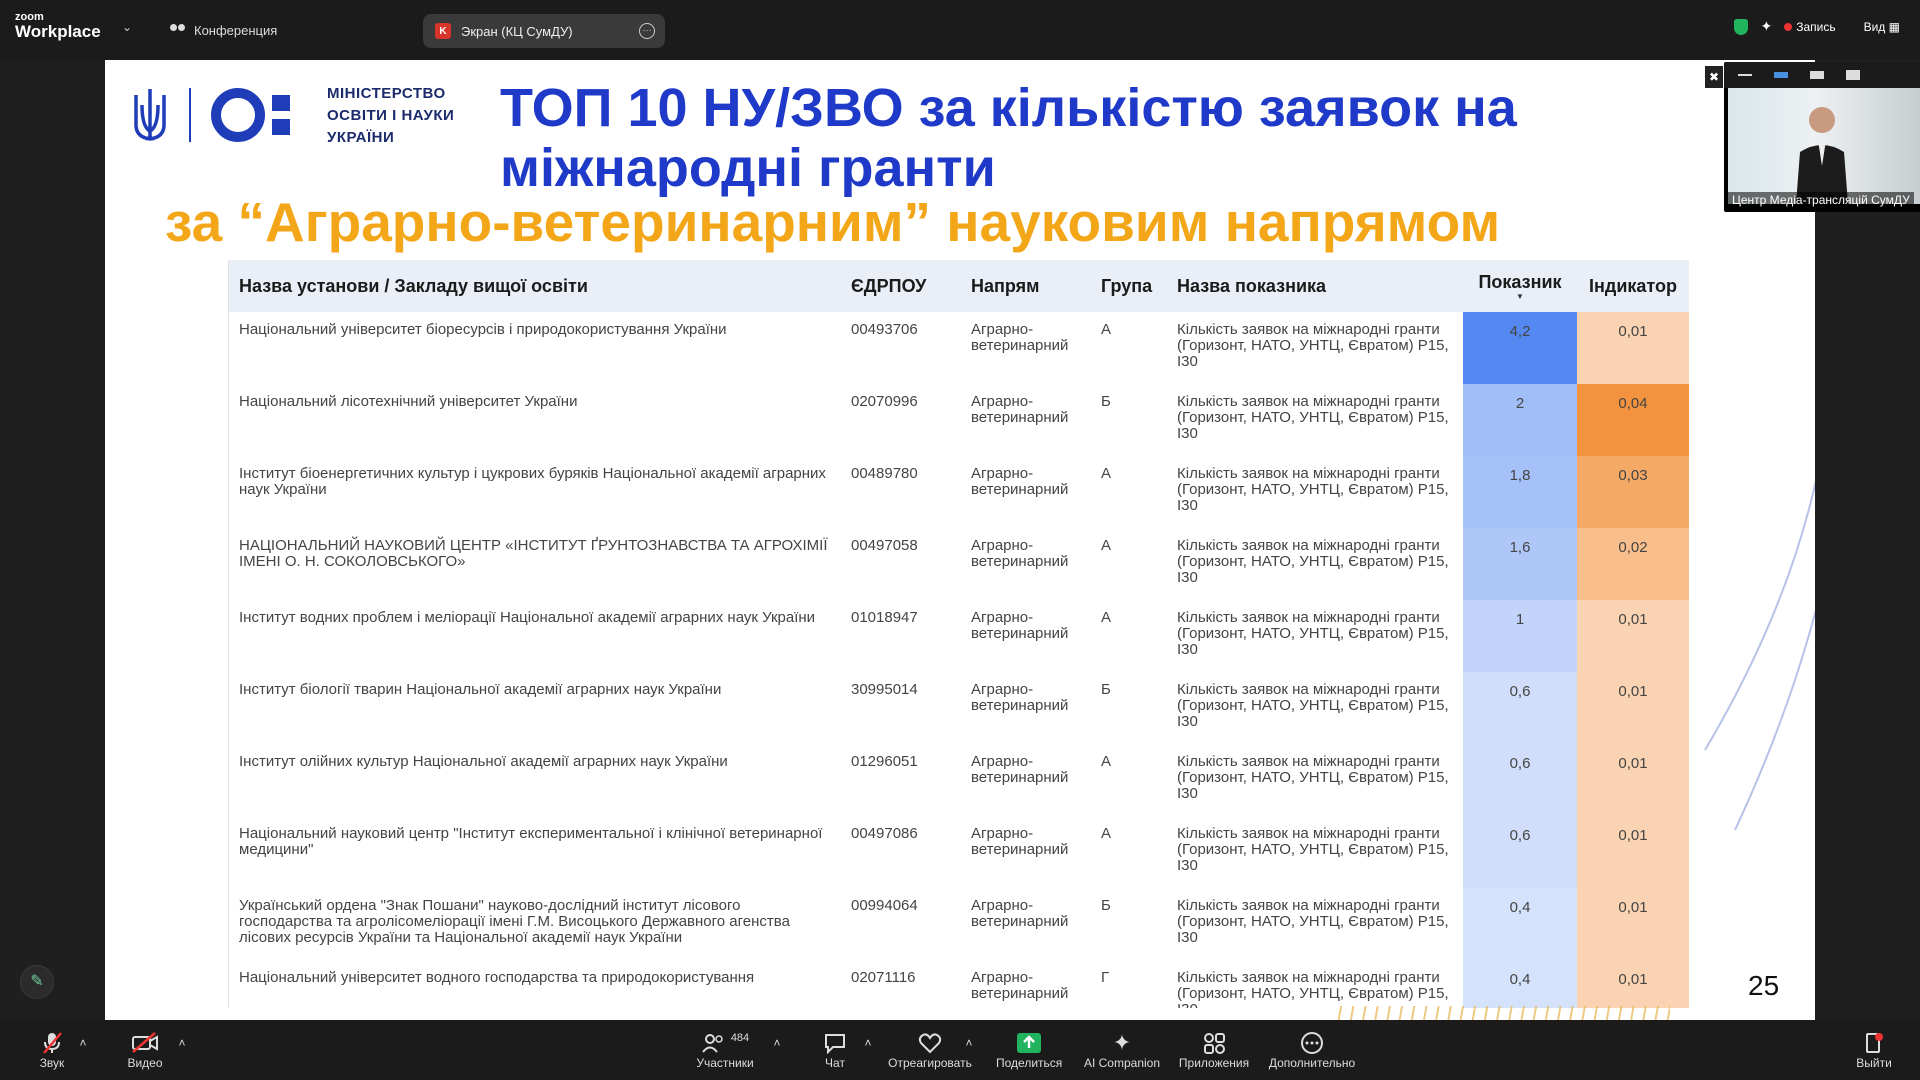  I want to click on share-screen-icon, so click(1029, 1043).